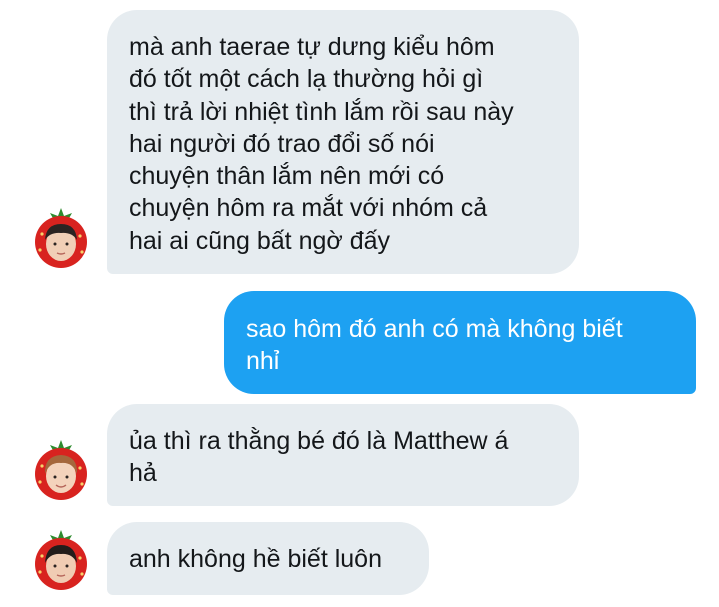 This screenshot has height=607, width=719. What do you see at coordinates (460, 342) in the screenshot?
I see `message-bubble-outgoing: sao hôm đó anh có mà không biết nhỉ` at bounding box center [460, 342].